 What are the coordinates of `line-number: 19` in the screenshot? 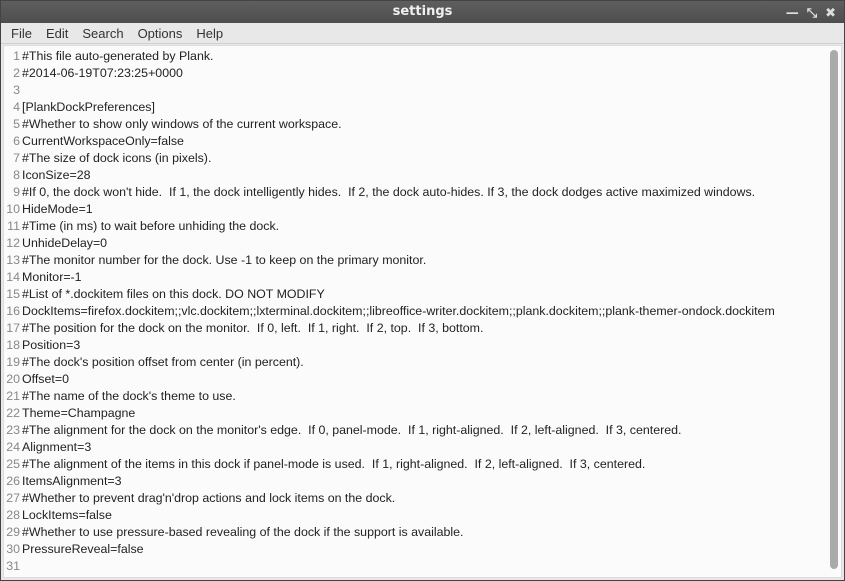 It's located at (13, 362).